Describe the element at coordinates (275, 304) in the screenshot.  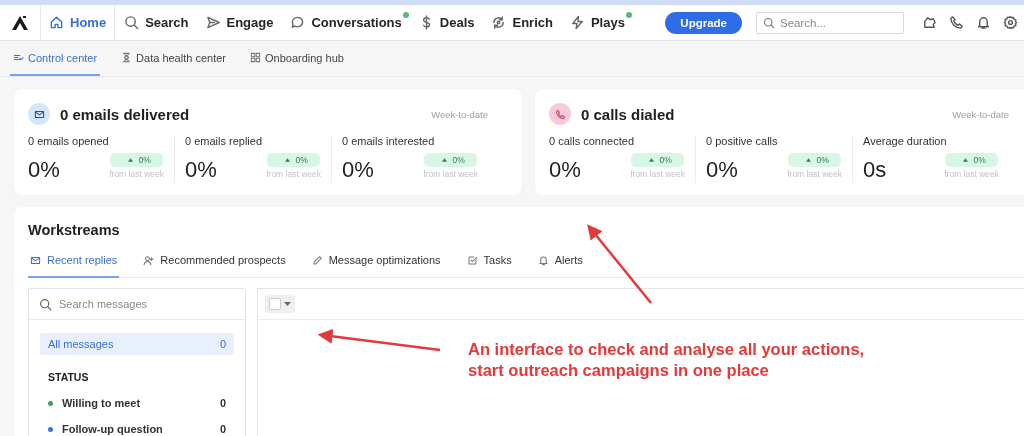
I see `checkbox` at that location.